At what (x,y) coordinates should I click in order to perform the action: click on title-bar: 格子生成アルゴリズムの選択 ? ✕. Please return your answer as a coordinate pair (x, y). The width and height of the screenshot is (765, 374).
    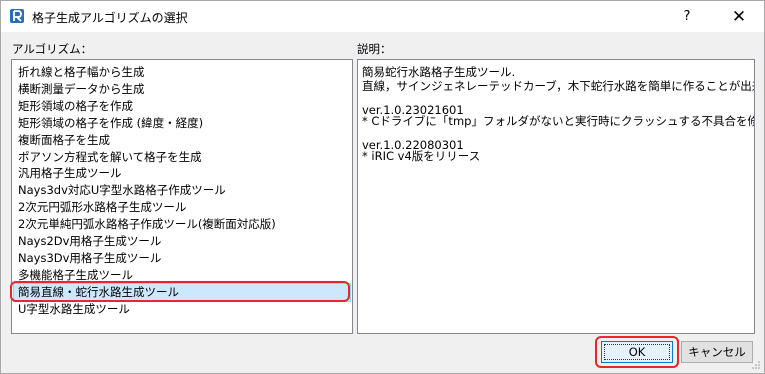
    Looking at the image, I should click on (382, 16).